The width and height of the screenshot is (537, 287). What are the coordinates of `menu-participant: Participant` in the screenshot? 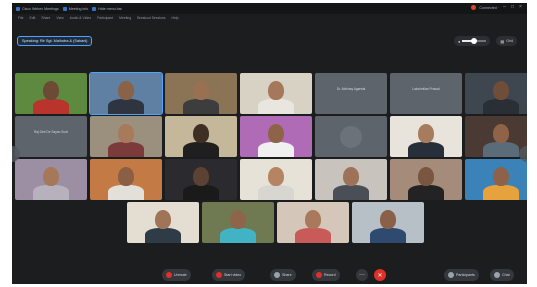 It's located at (105, 18).